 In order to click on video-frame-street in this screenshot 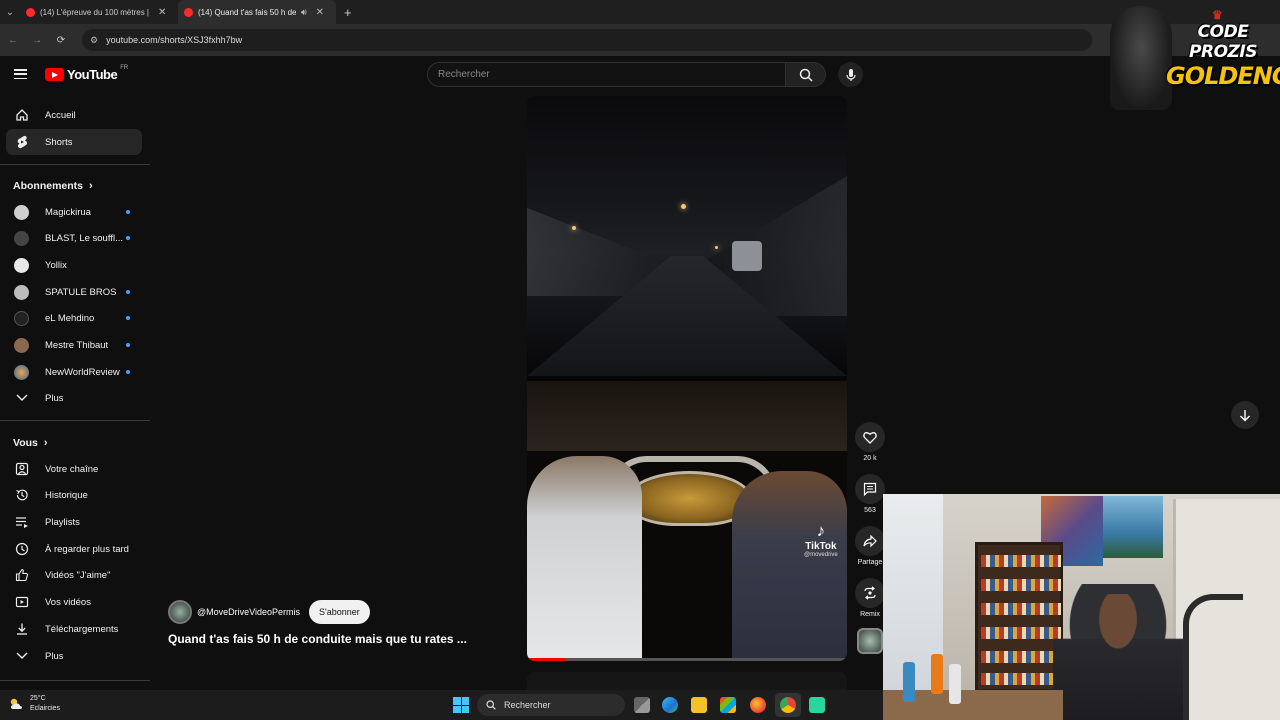, I will do `click(687, 238)`.